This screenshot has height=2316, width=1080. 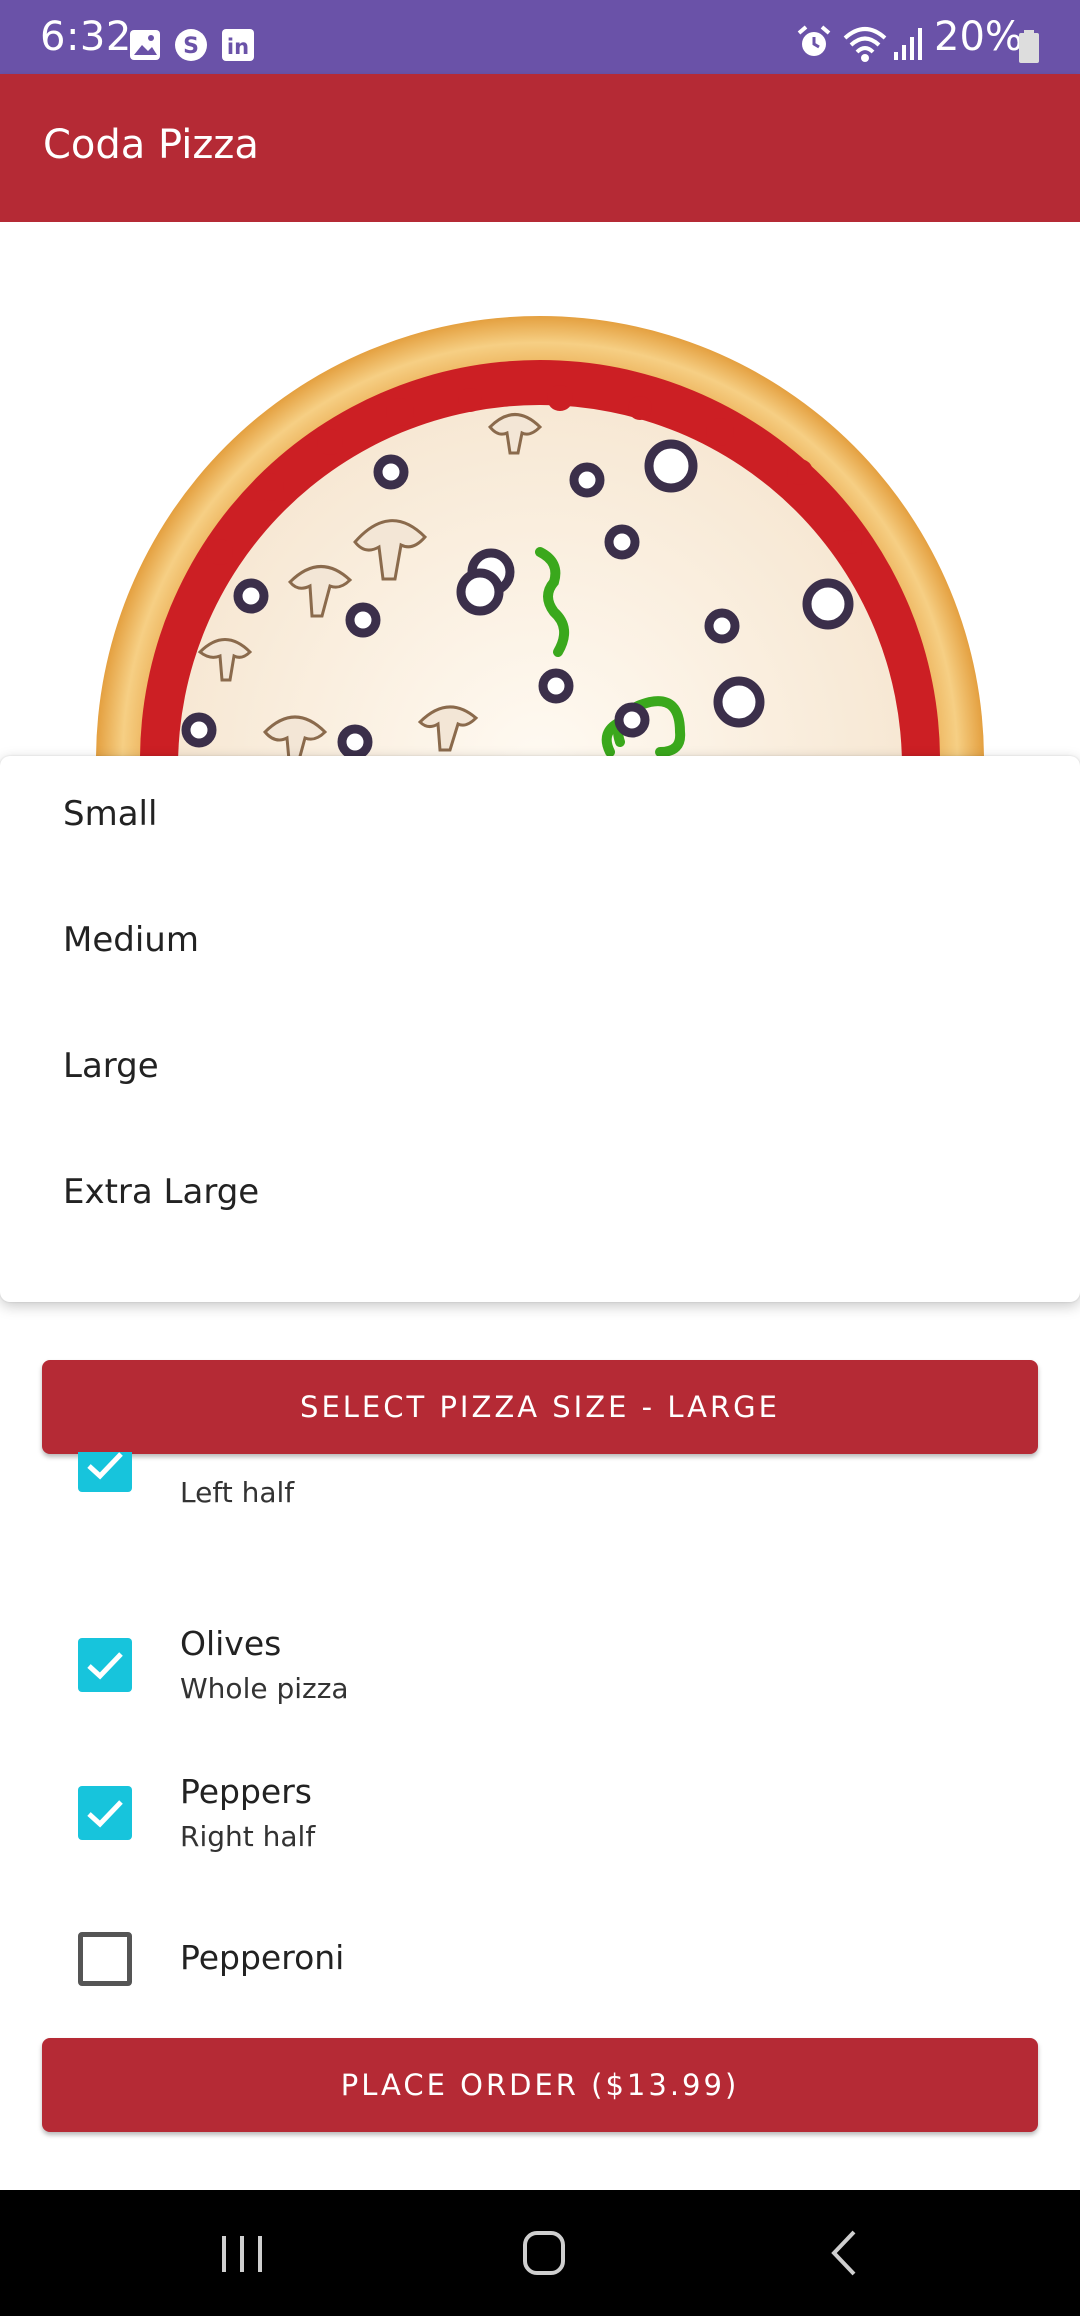 I want to click on battery-icon, so click(x=1029, y=46).